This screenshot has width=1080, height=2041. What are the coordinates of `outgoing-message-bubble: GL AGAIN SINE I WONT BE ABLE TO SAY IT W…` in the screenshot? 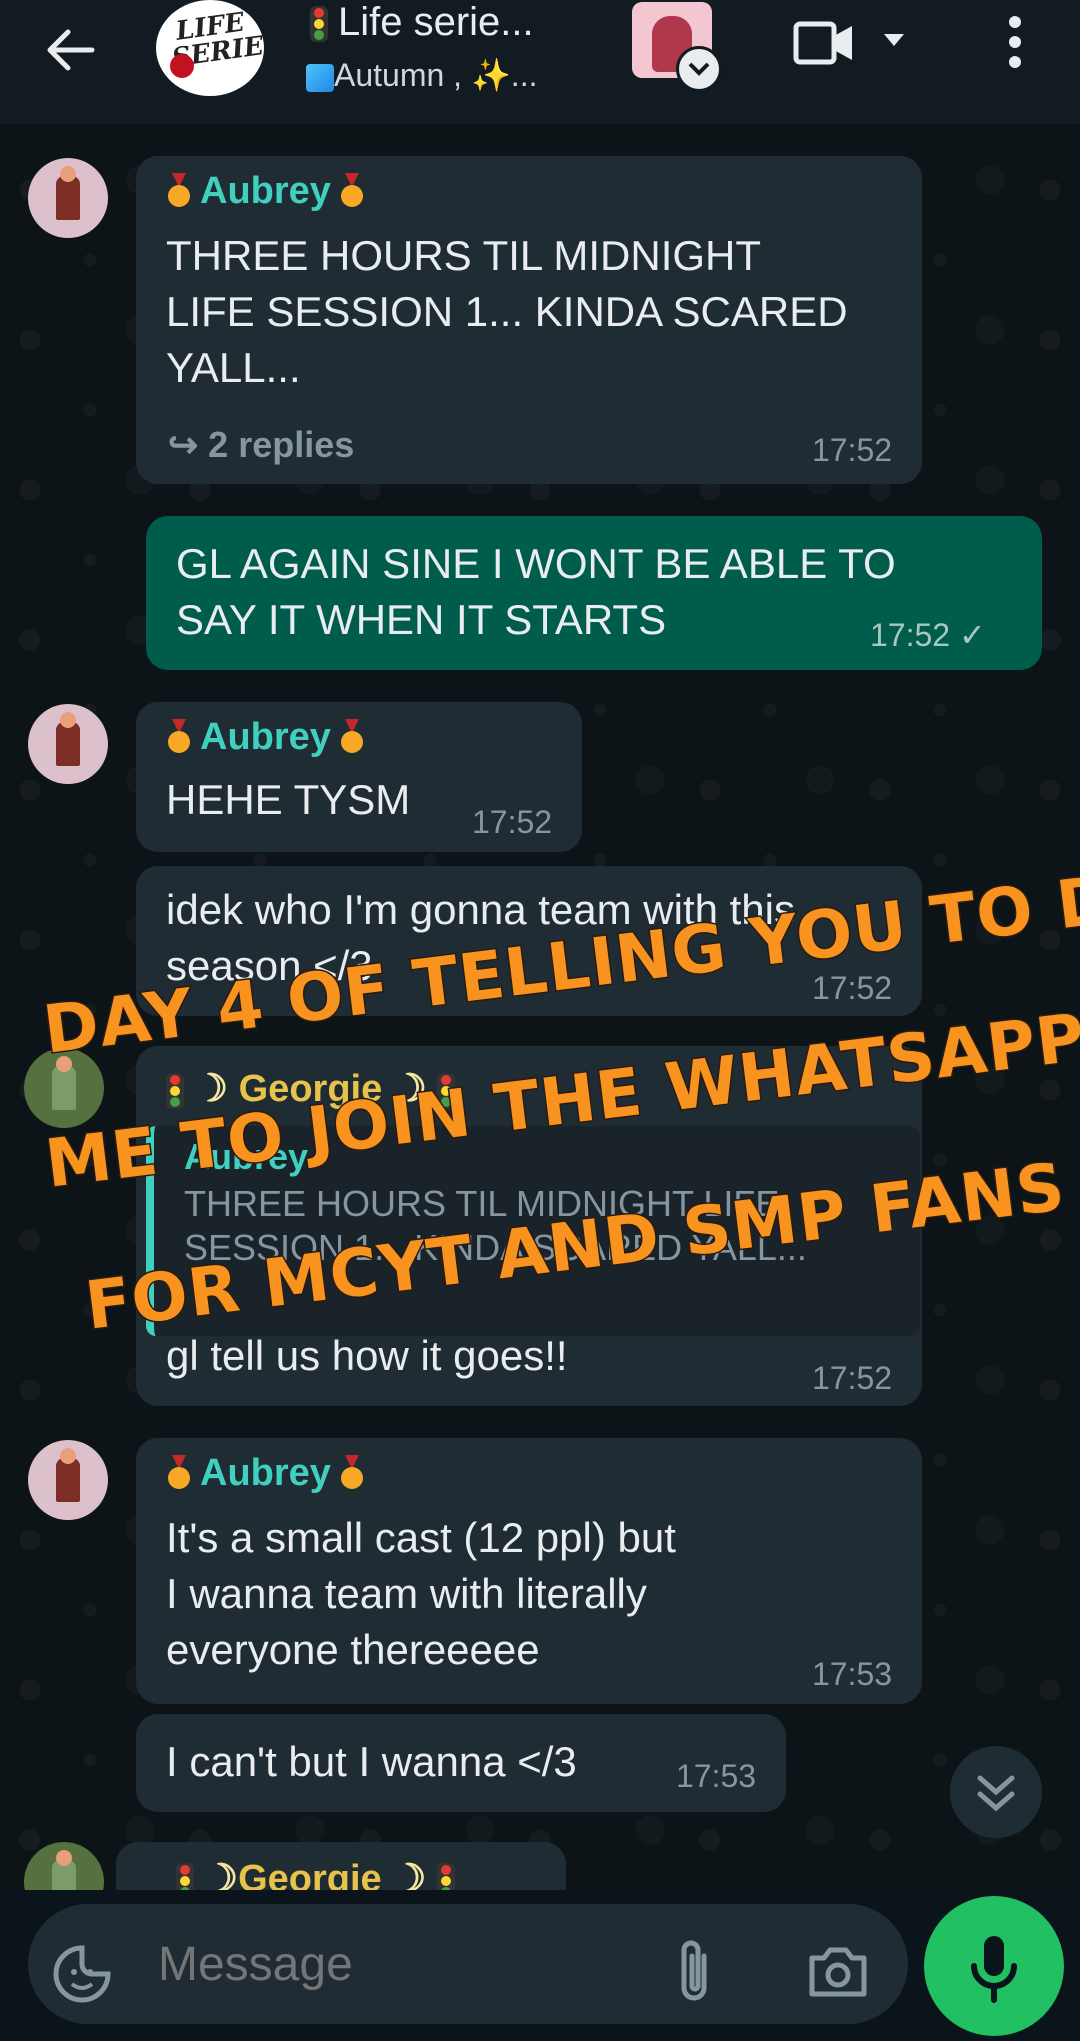 It's located at (594, 593).